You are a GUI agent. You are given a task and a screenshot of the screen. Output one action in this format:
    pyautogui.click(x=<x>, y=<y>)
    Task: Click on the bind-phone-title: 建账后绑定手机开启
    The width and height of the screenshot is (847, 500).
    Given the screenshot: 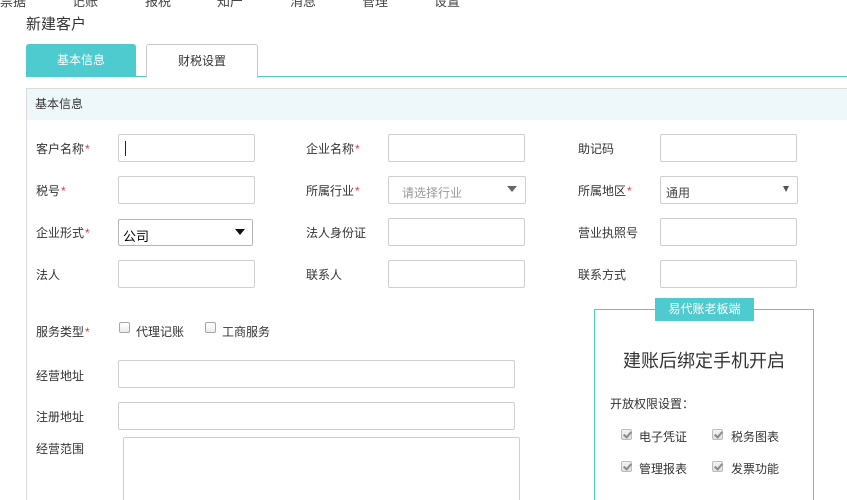 What is the action you would take?
    pyautogui.click(x=704, y=361)
    